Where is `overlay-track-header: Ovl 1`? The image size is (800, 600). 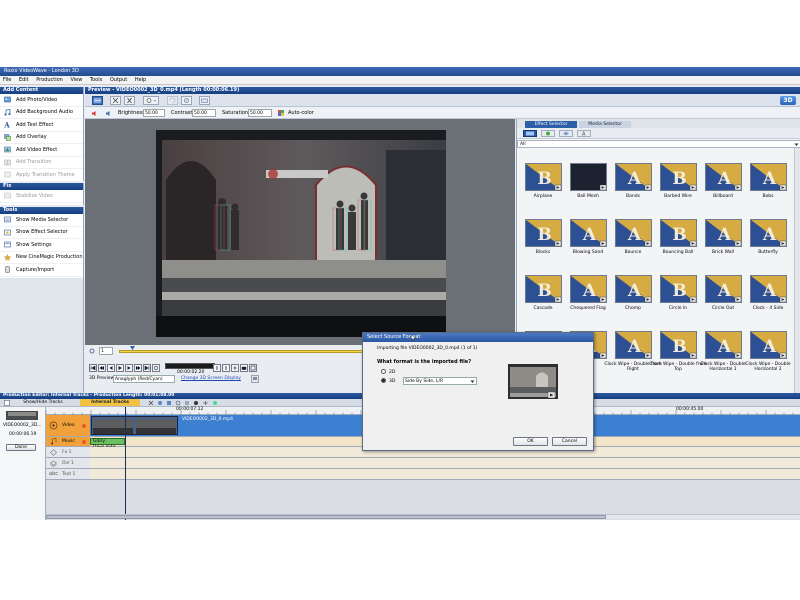
overlay-track-header: Ovl 1 is located at coordinates (68, 463).